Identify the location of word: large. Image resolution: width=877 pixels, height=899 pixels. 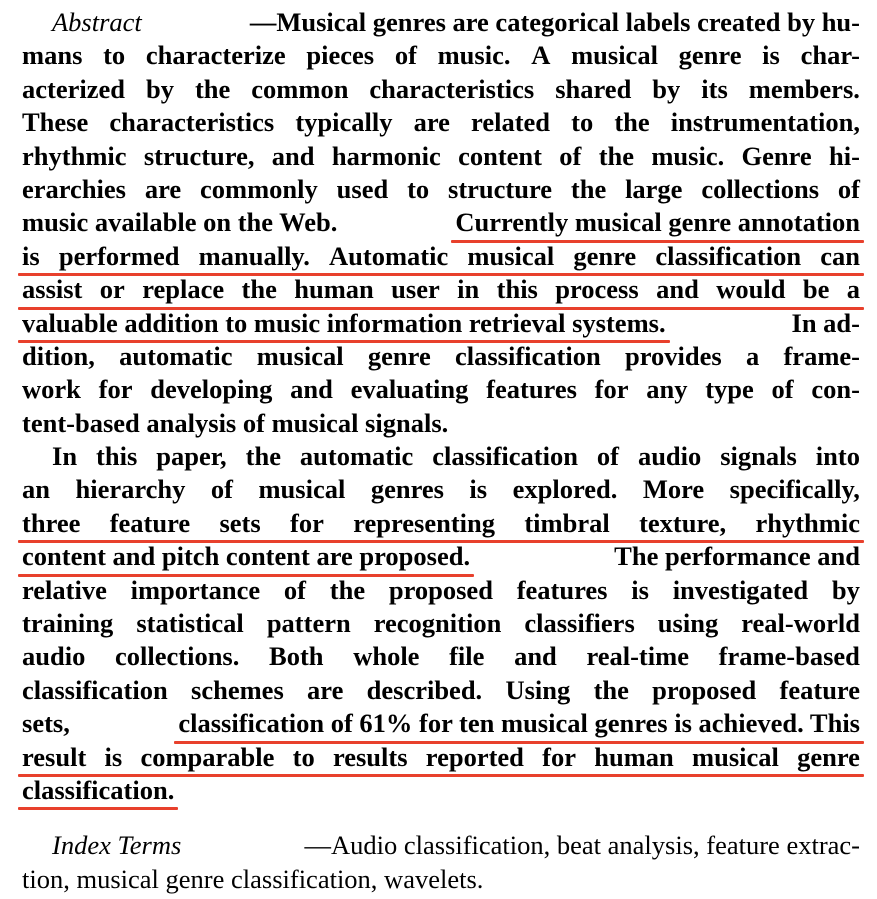
(654, 188).